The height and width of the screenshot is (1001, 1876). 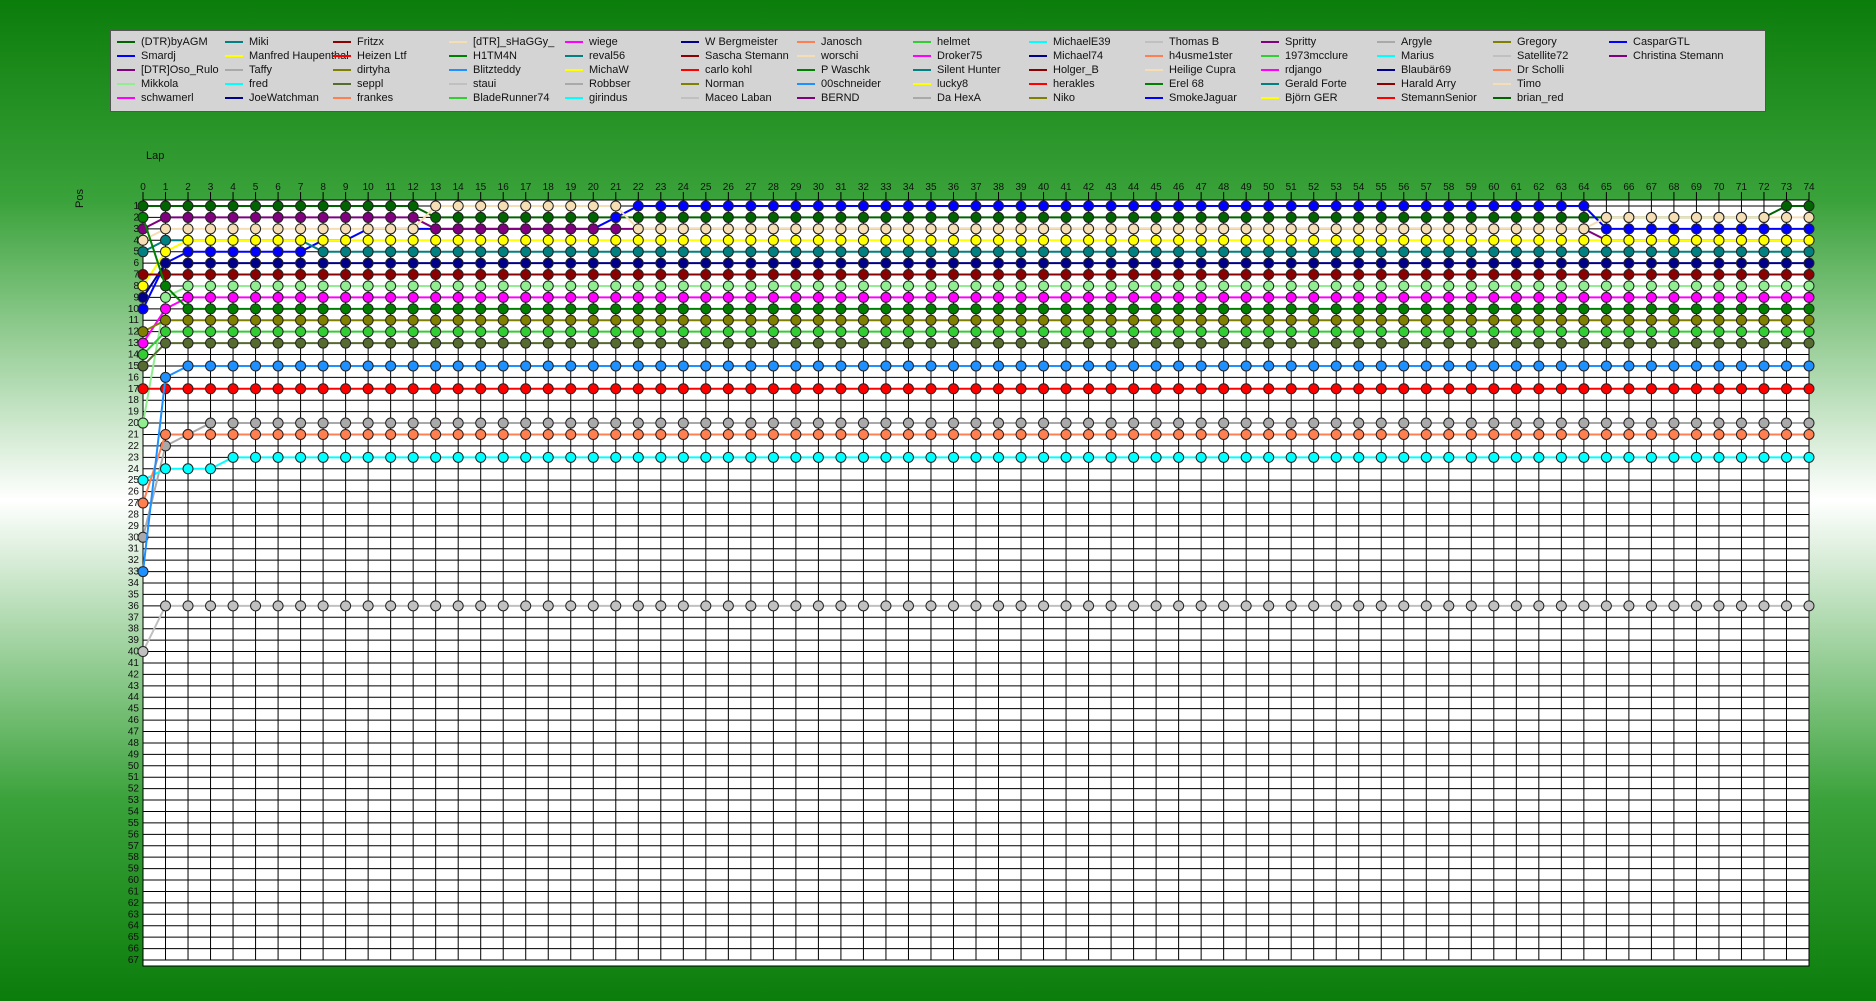 What do you see at coordinates (1134, 187) in the screenshot?
I see `x-tick-label: 44` at bounding box center [1134, 187].